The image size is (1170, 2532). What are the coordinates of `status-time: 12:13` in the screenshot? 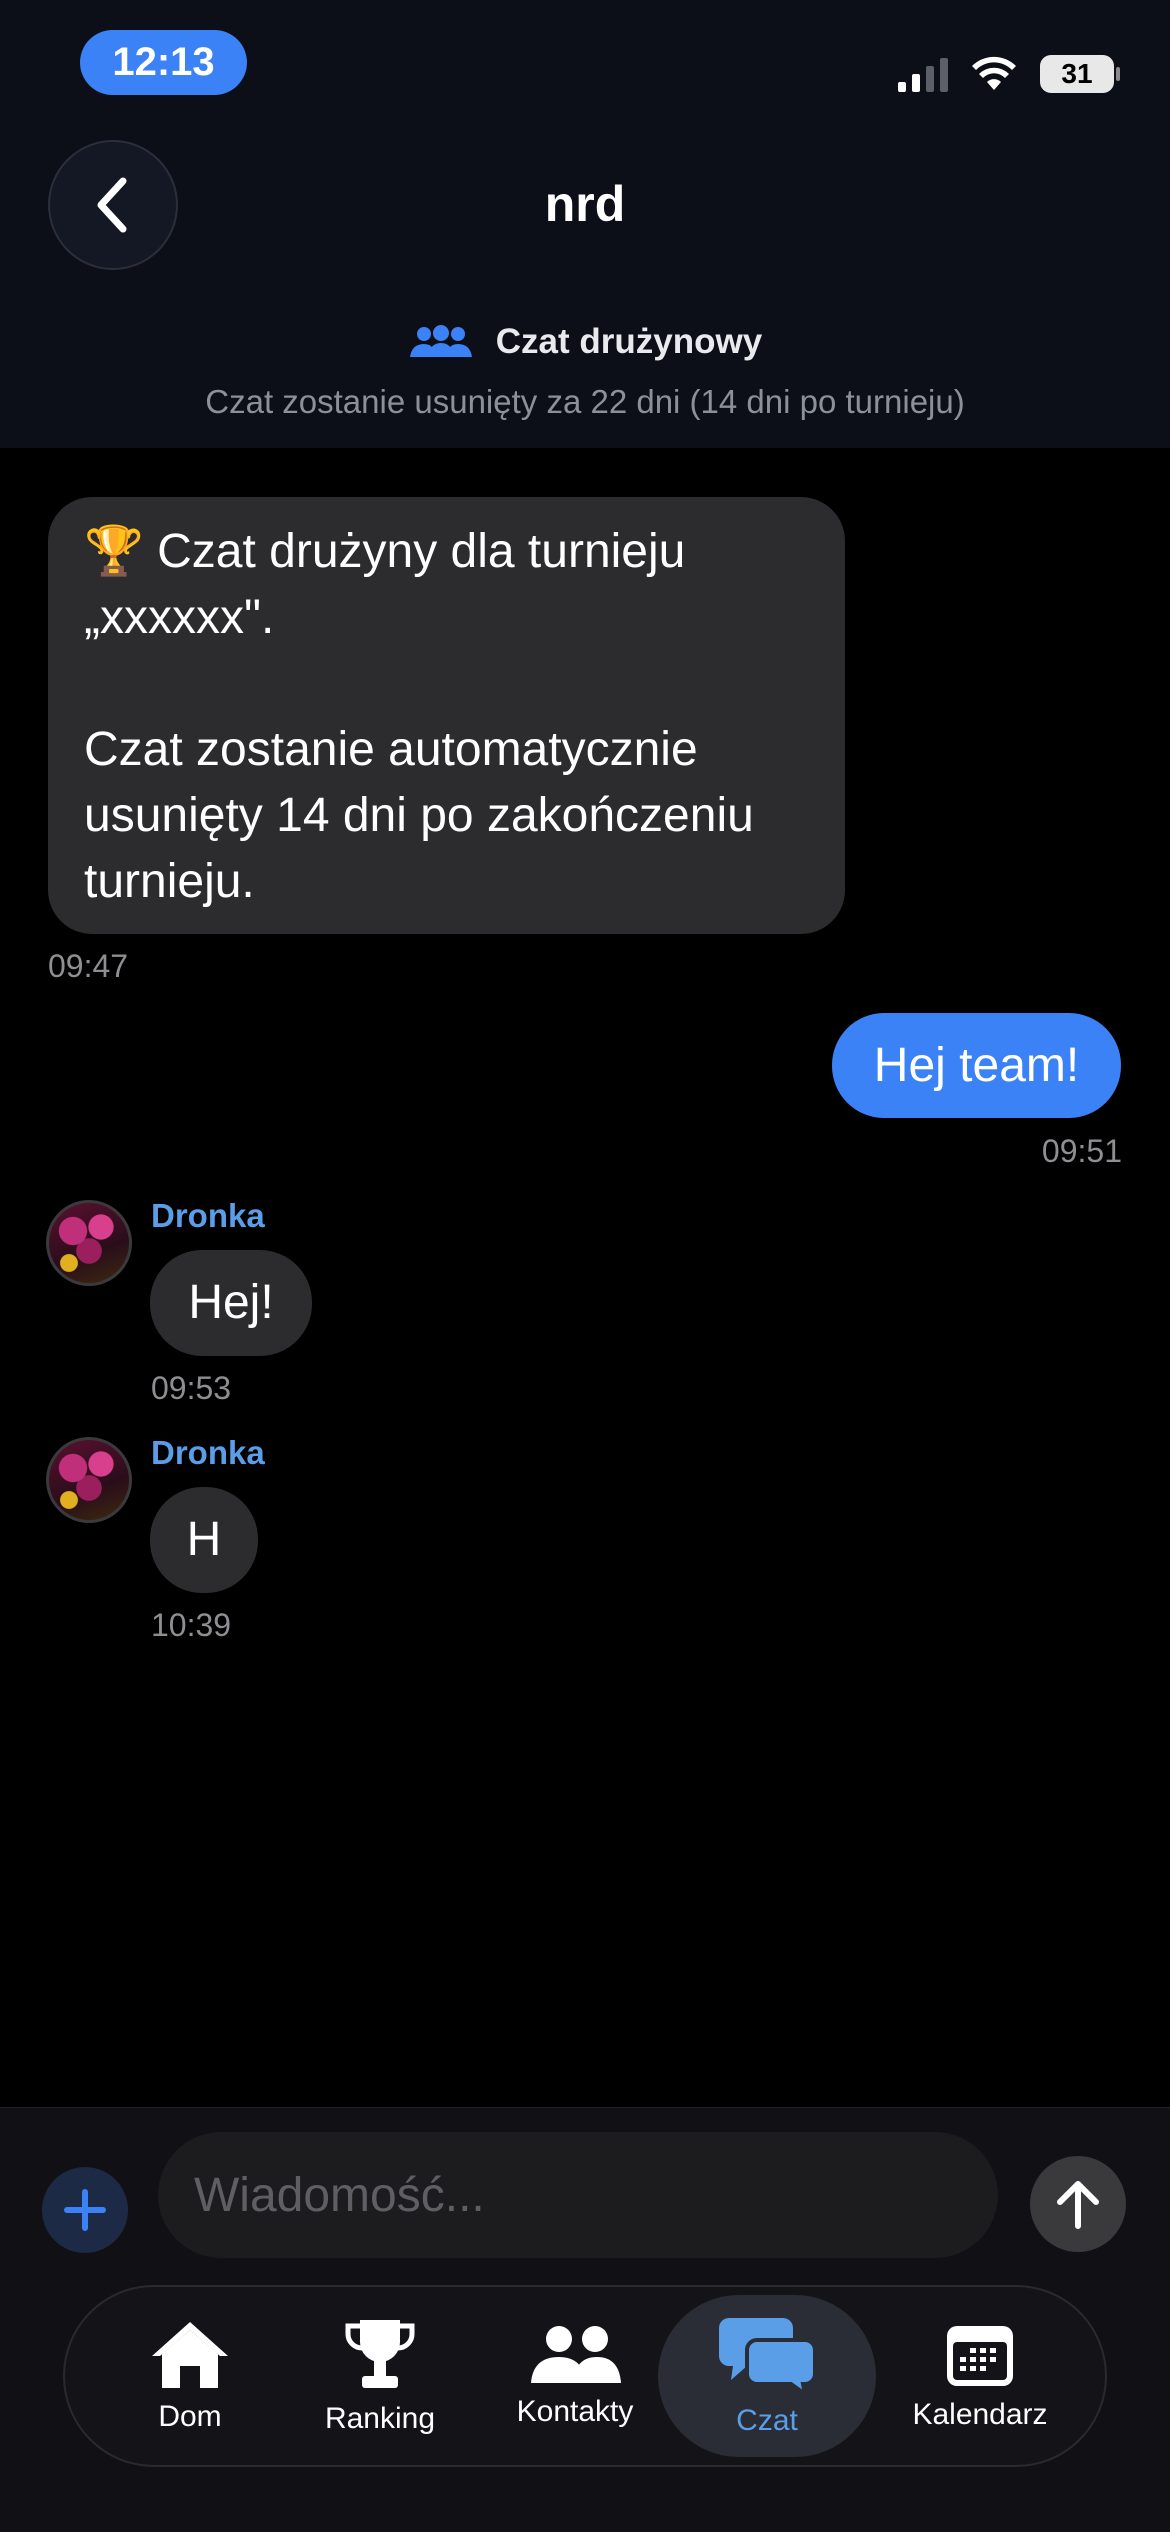 It's located at (163, 62).